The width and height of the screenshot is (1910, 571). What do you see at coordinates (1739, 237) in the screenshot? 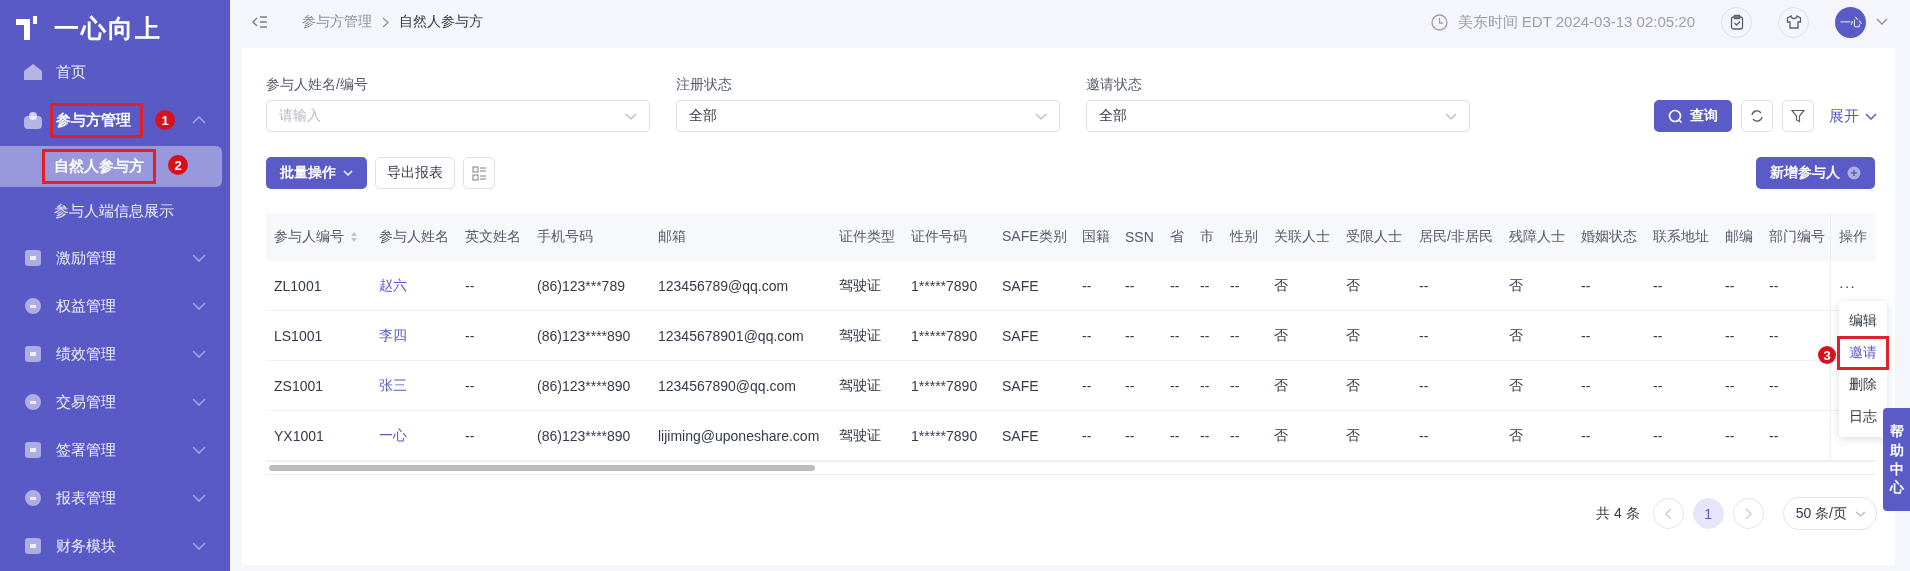
I see `column-header: 邮编` at bounding box center [1739, 237].